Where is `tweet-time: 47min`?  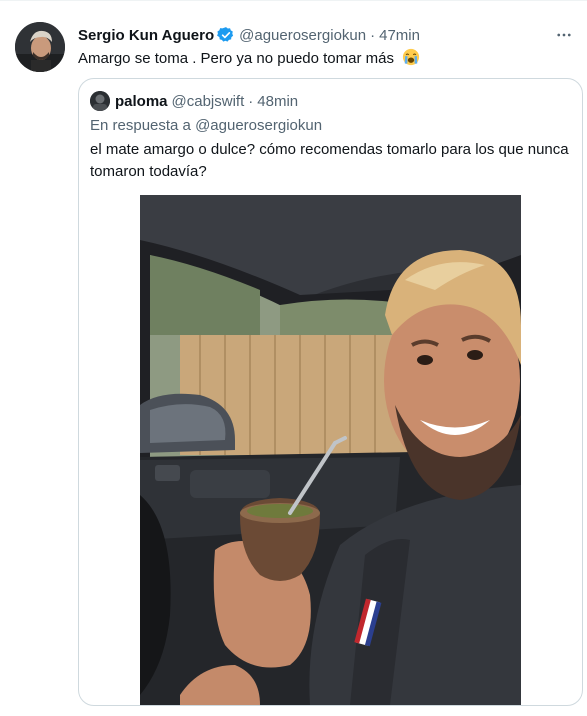 tweet-time: 47min is located at coordinates (399, 35).